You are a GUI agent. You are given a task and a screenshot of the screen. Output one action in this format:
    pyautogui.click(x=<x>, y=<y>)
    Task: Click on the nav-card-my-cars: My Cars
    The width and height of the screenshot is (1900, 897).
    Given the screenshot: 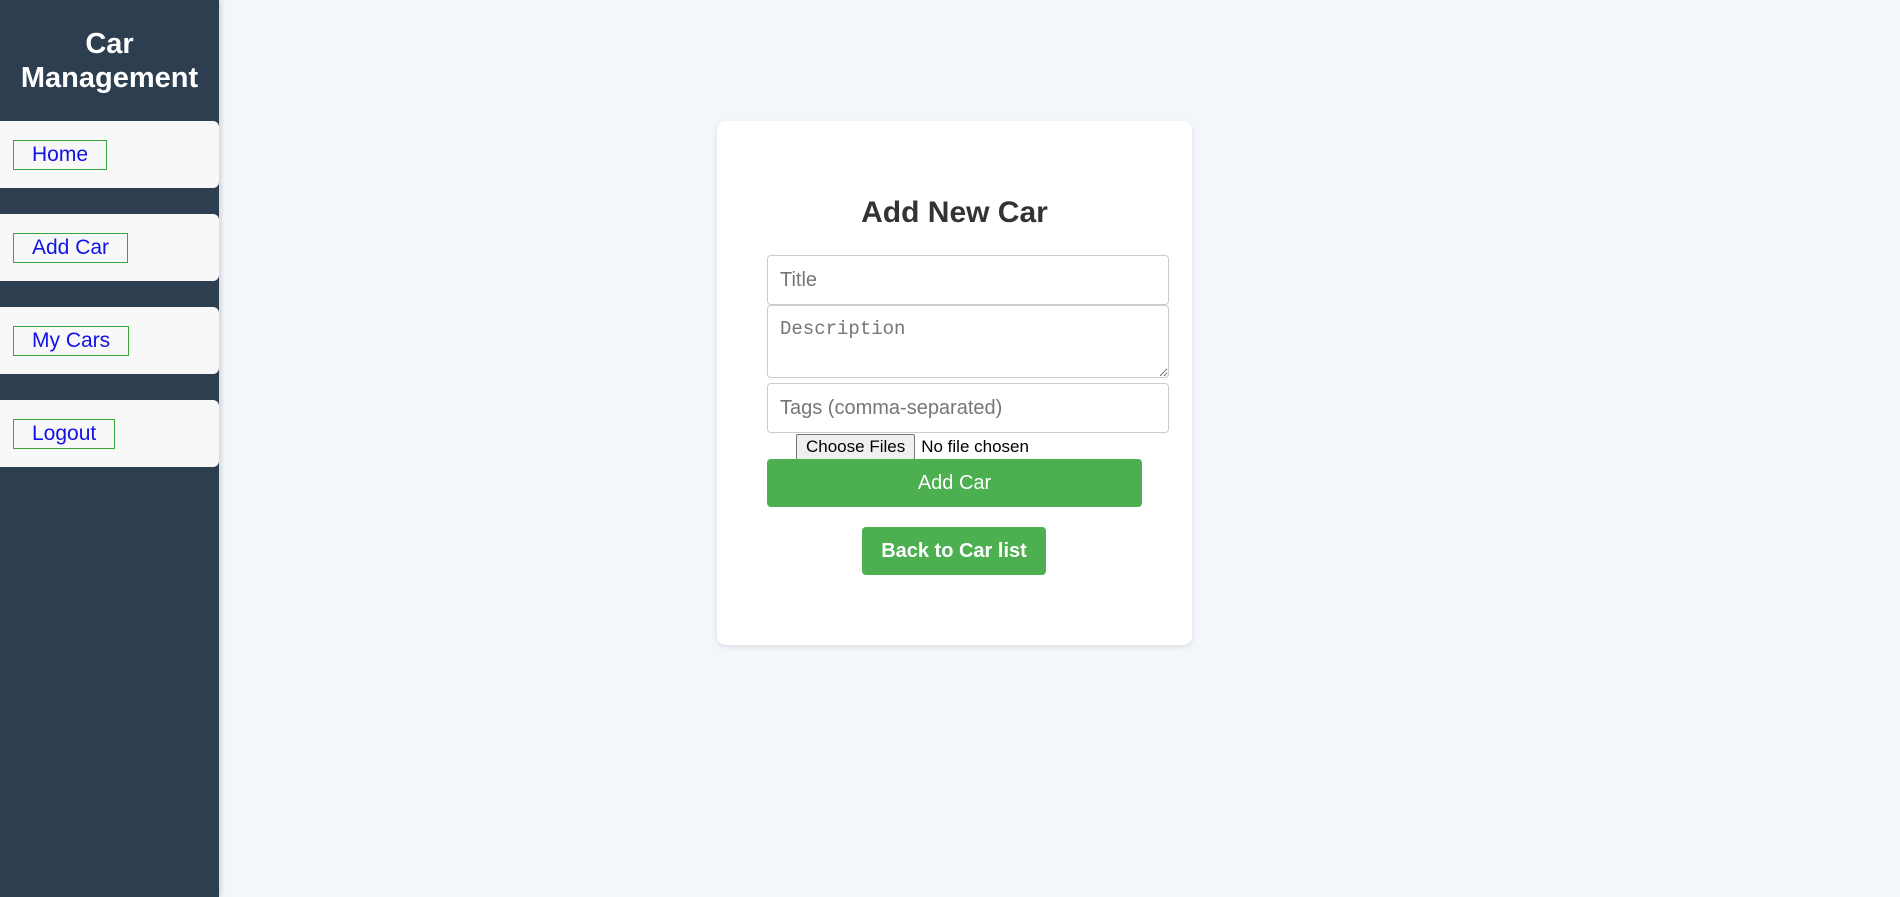 What is the action you would take?
    pyautogui.click(x=109, y=340)
    